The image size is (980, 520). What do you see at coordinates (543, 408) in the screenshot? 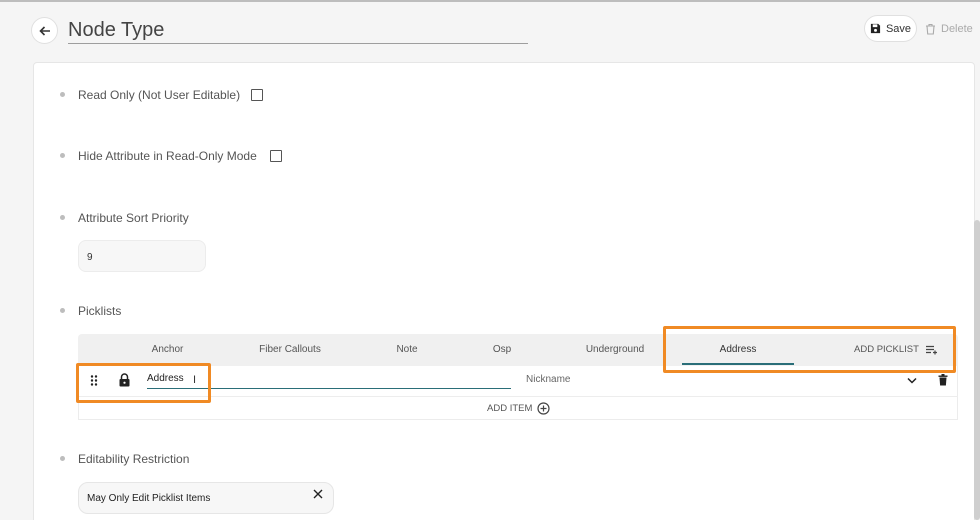
I see `add-circle-icon` at bounding box center [543, 408].